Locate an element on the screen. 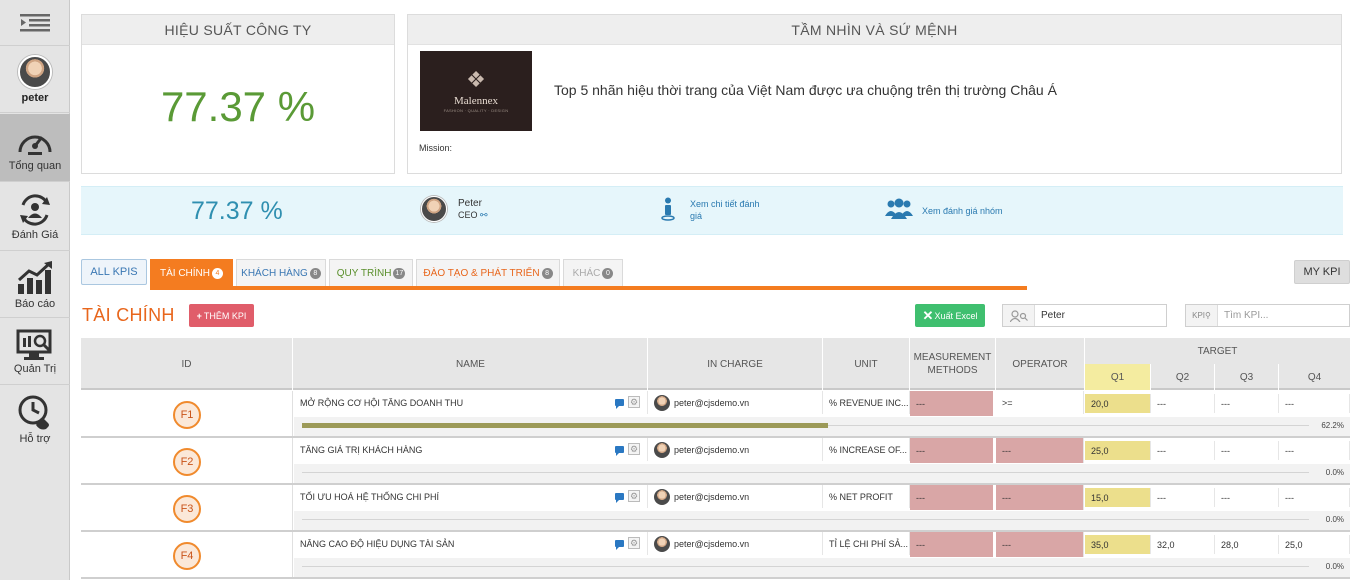  kpi-id-badge: F3 is located at coordinates (187, 509).